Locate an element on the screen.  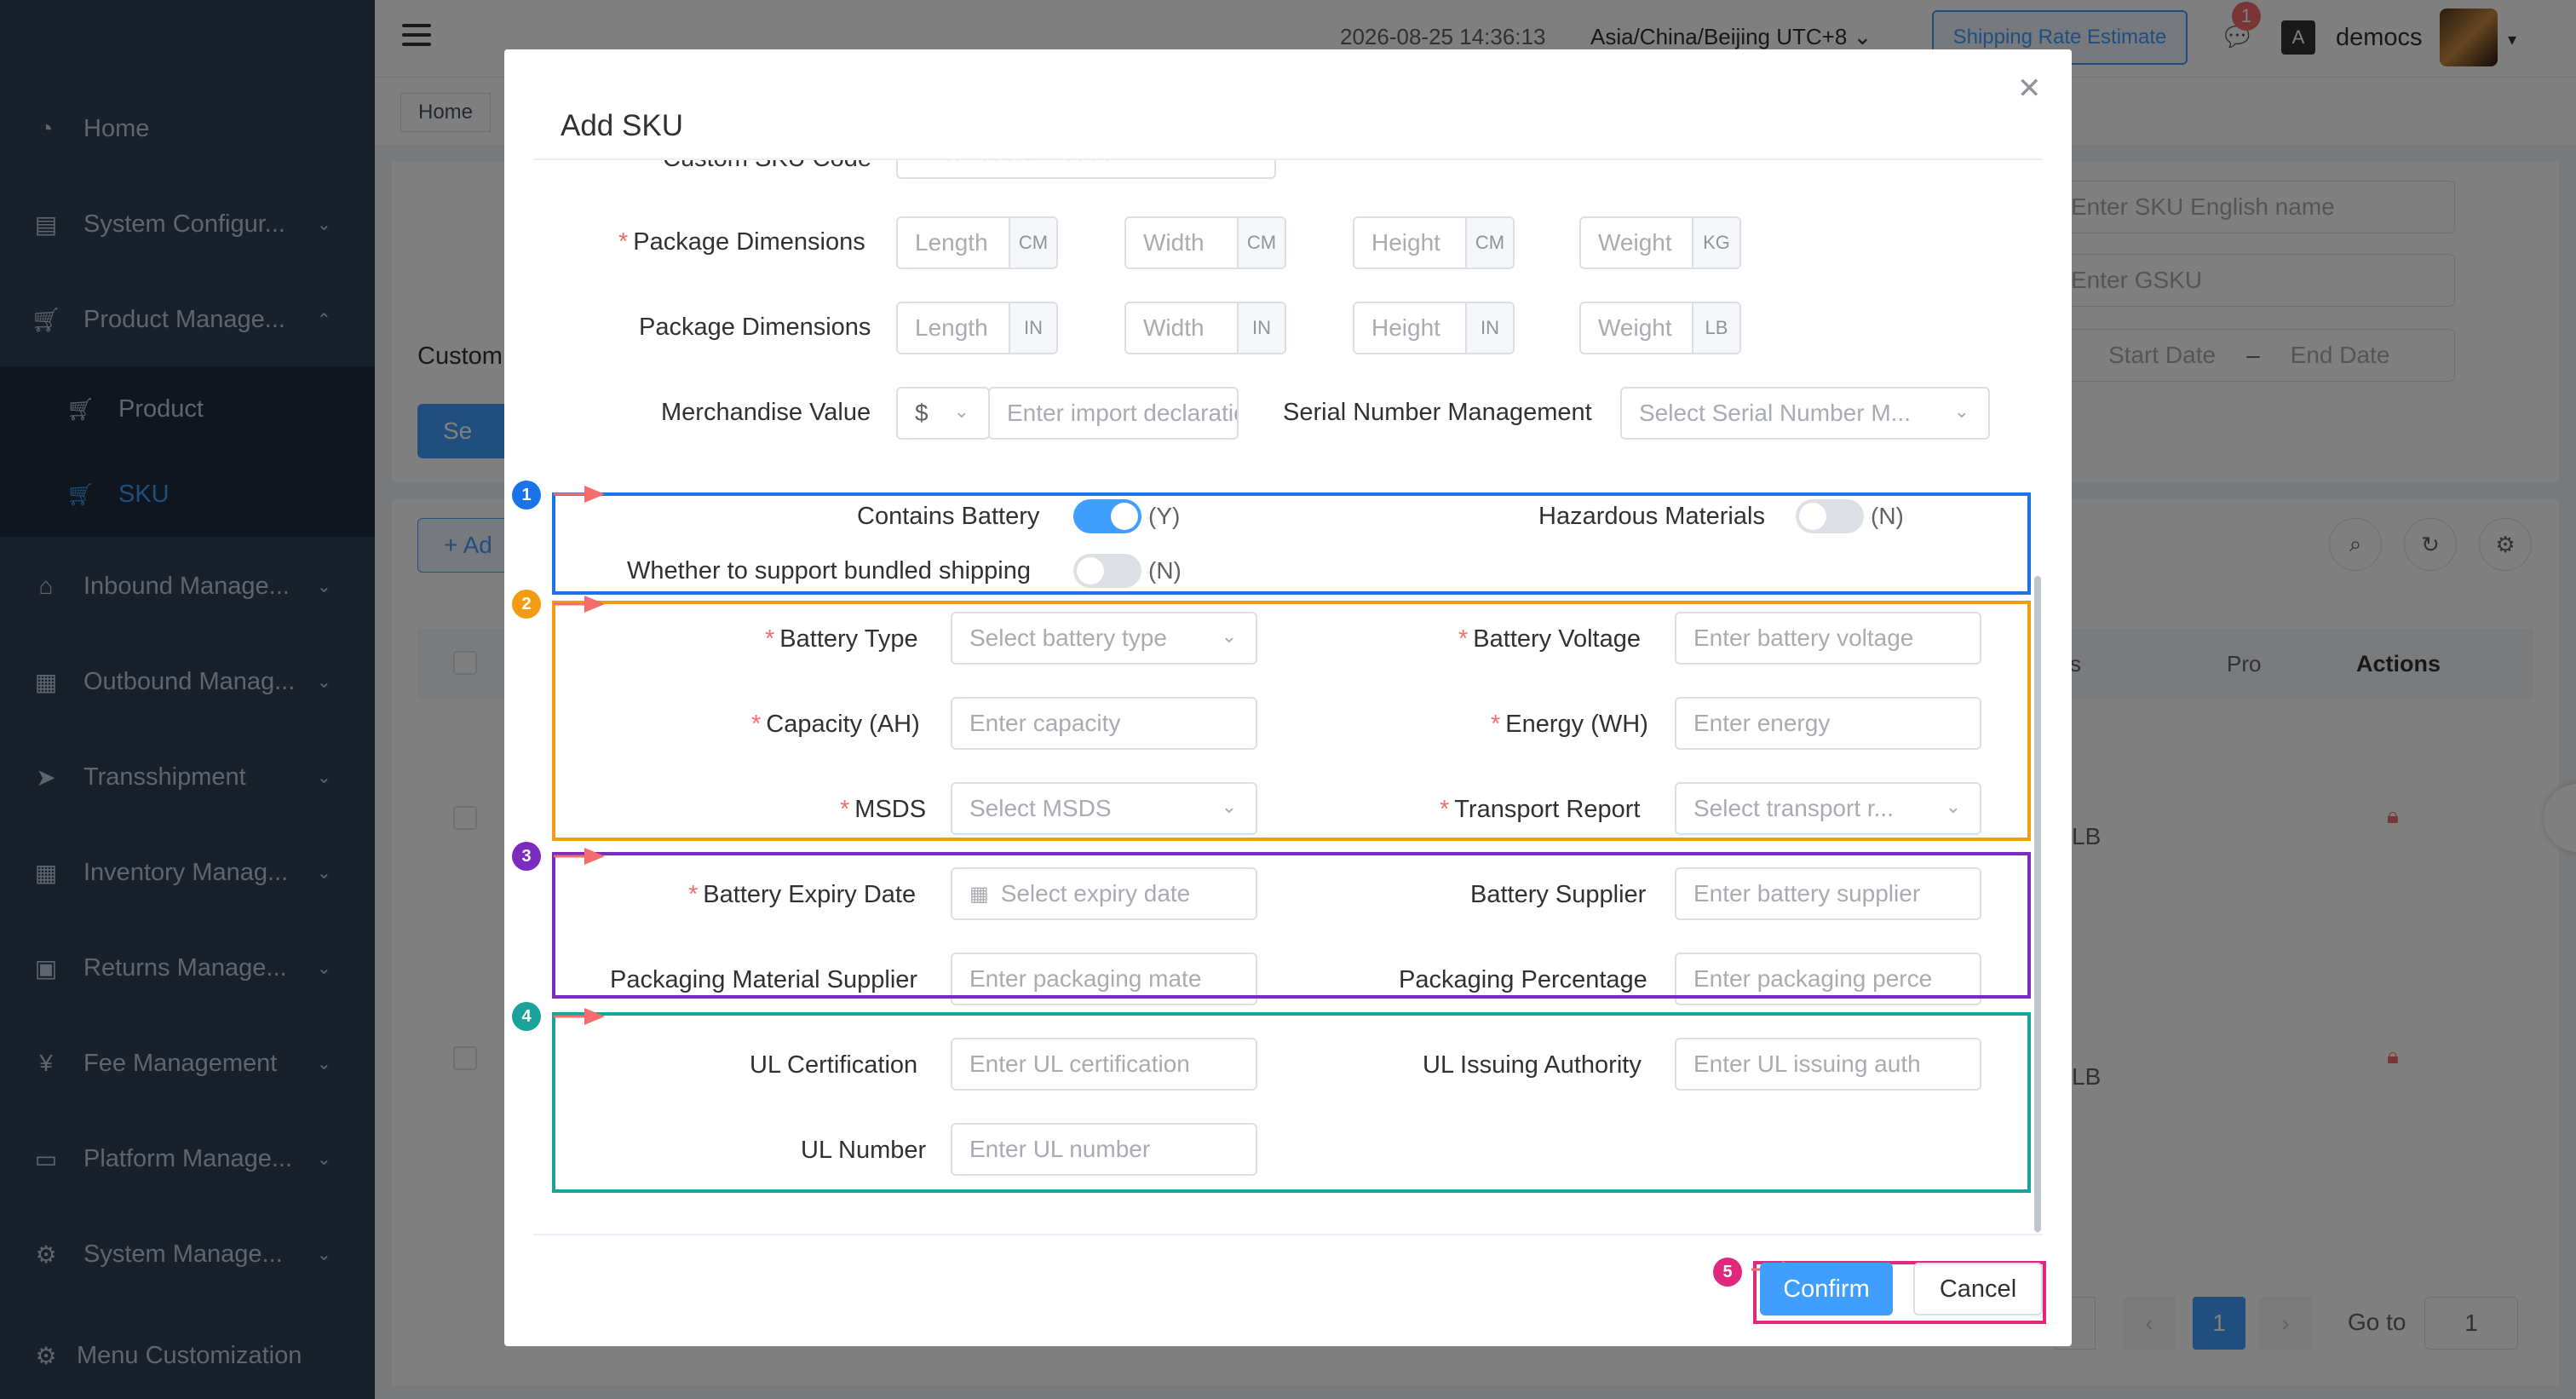
annotation-number-4: 4 is located at coordinates (526, 1016).